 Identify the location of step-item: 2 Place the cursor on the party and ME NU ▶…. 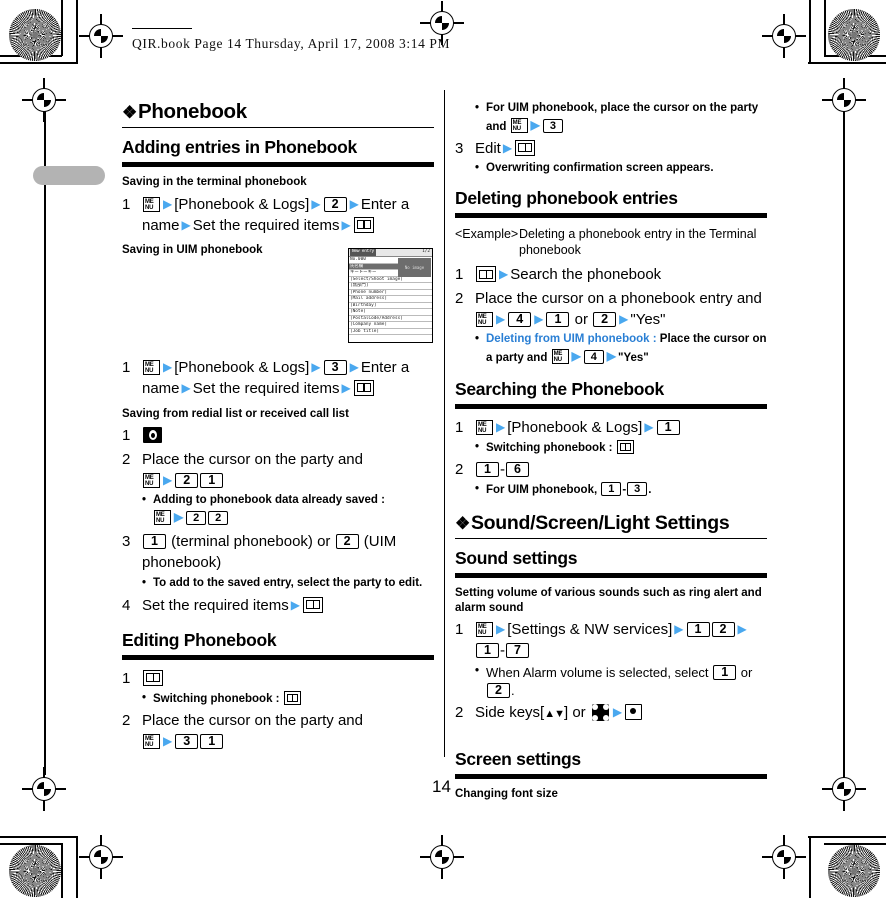
(278, 470).